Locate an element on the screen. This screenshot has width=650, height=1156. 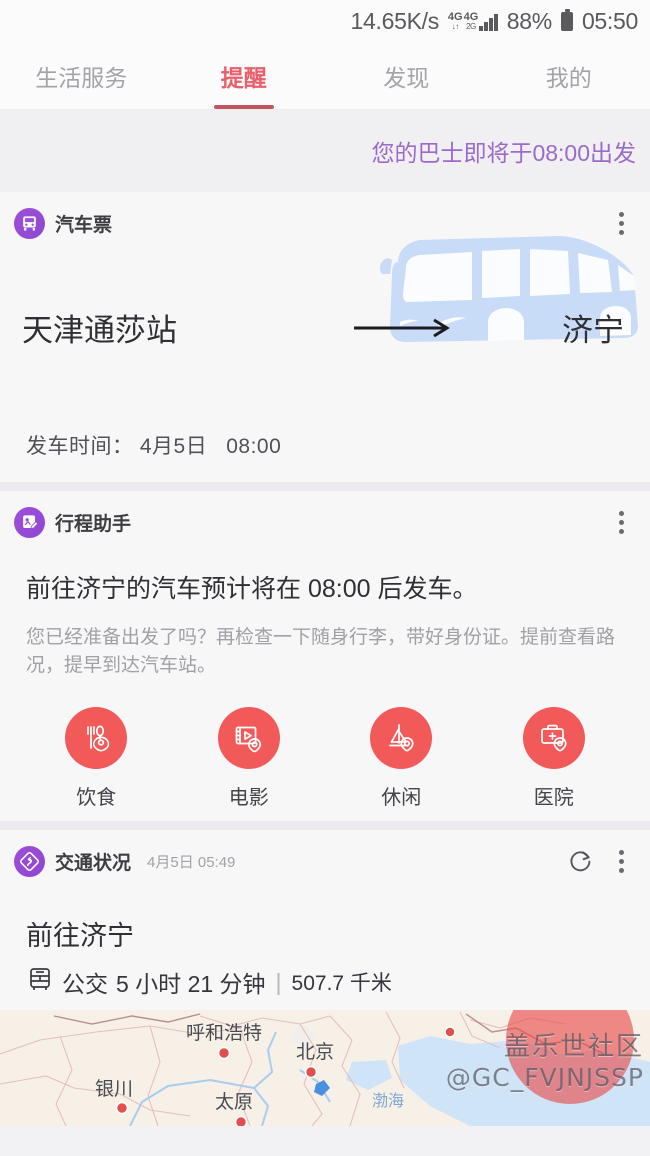
departure-label: 发车时间： is located at coordinates (80, 446).